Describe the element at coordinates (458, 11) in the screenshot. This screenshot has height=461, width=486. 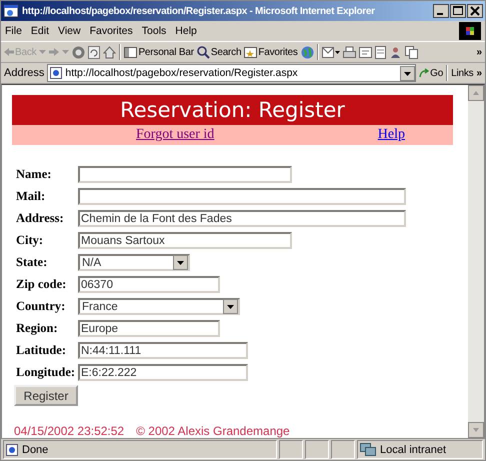
I see `maximize-button` at that location.